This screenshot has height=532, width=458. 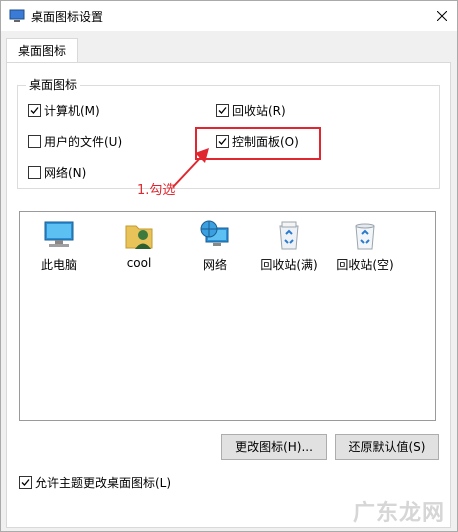 What do you see at coordinates (67, 17) in the screenshot?
I see `window-title: 桌面图标设置` at bounding box center [67, 17].